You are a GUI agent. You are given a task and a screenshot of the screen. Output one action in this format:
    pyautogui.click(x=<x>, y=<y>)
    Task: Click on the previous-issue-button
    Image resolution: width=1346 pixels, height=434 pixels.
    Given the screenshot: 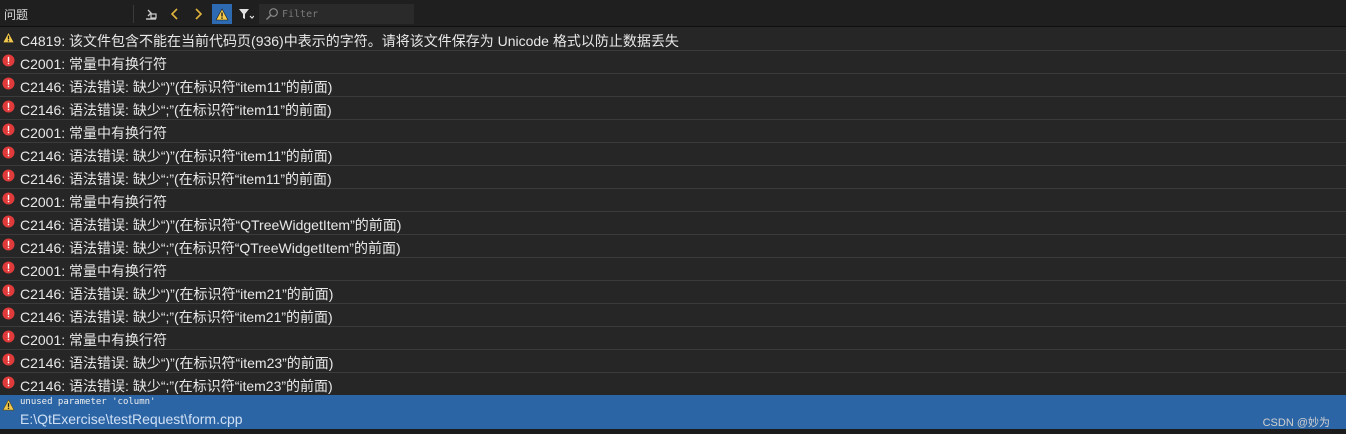 What is the action you would take?
    pyautogui.click(x=175, y=14)
    